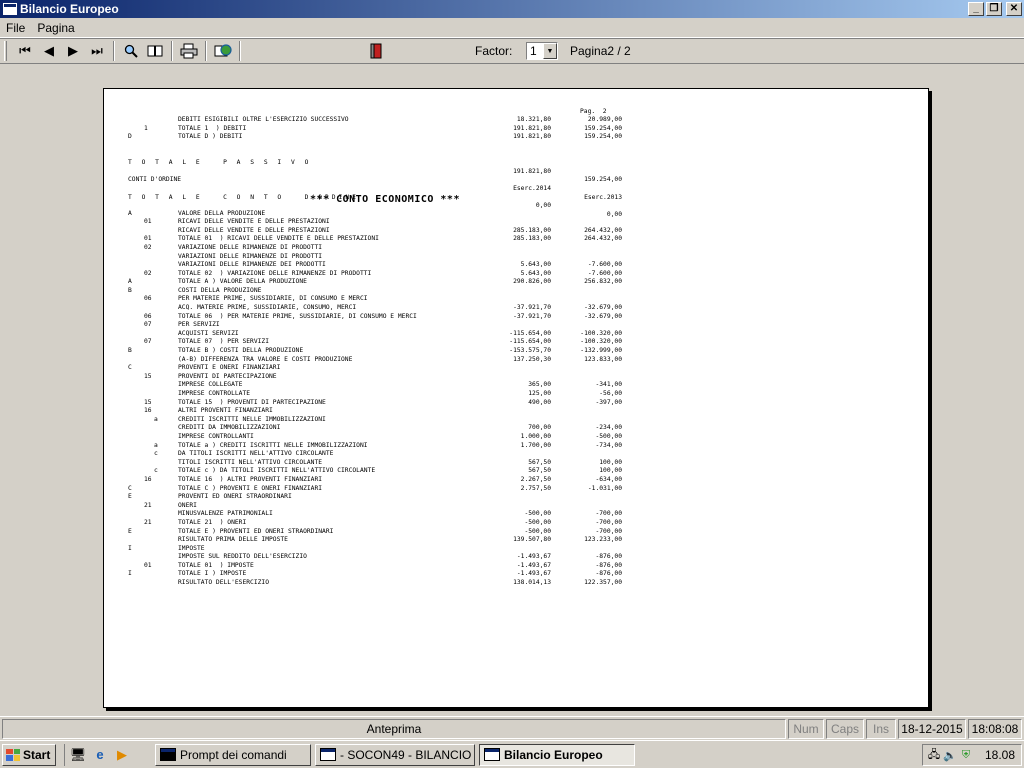 The image size is (1024, 768). I want to click on row-v2: -734,00, so click(608, 445).